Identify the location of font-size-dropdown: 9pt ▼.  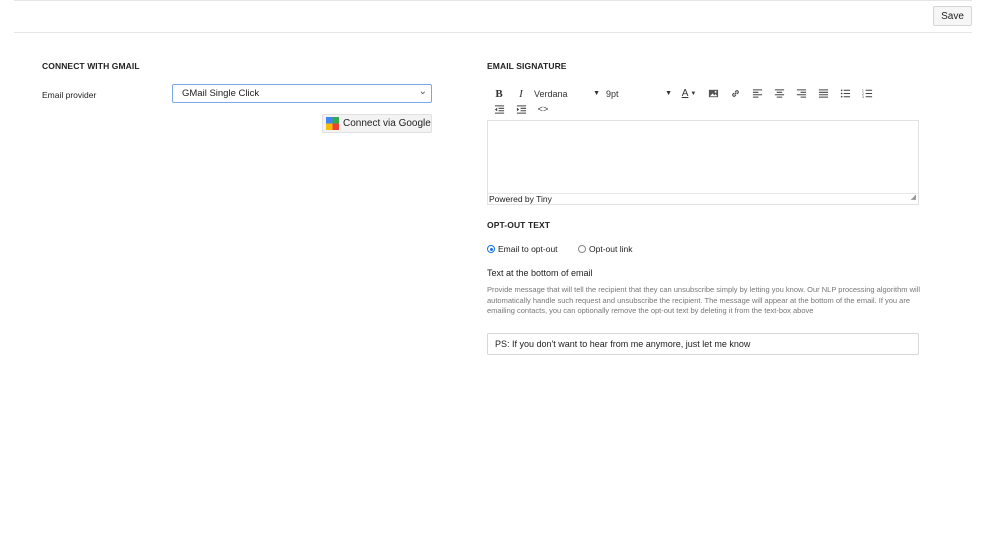
(639, 93).